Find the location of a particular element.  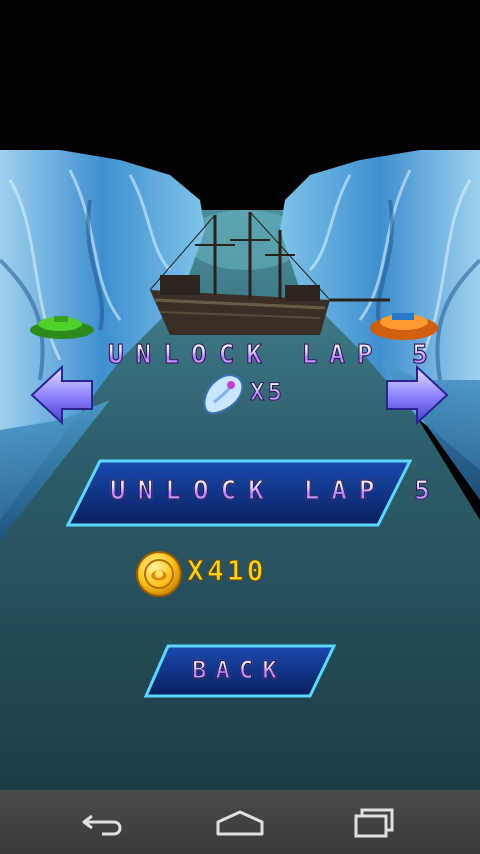

arrow-right-icon is located at coordinates (417, 395).